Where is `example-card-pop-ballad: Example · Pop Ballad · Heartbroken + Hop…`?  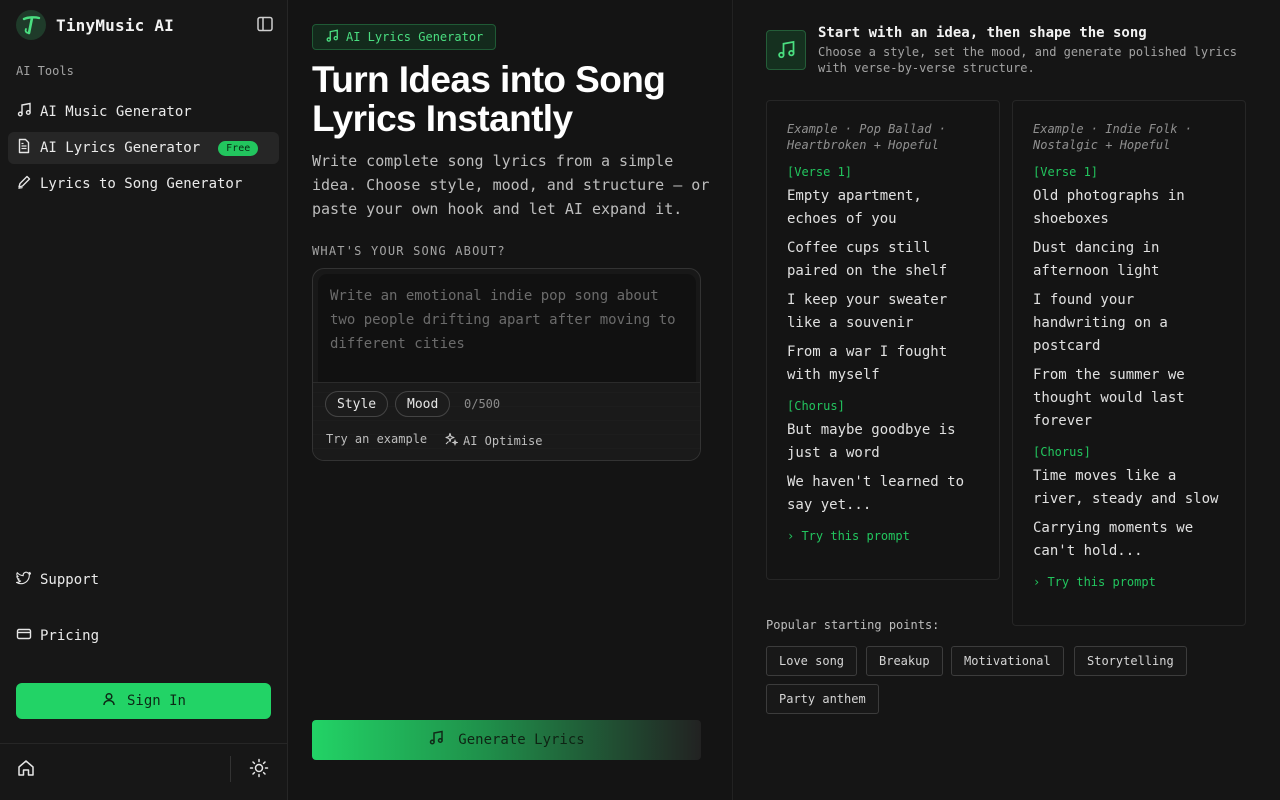
example-card-pop-ballad: Example · Pop Ballad · Heartbroken + Hop… is located at coordinates (883, 340).